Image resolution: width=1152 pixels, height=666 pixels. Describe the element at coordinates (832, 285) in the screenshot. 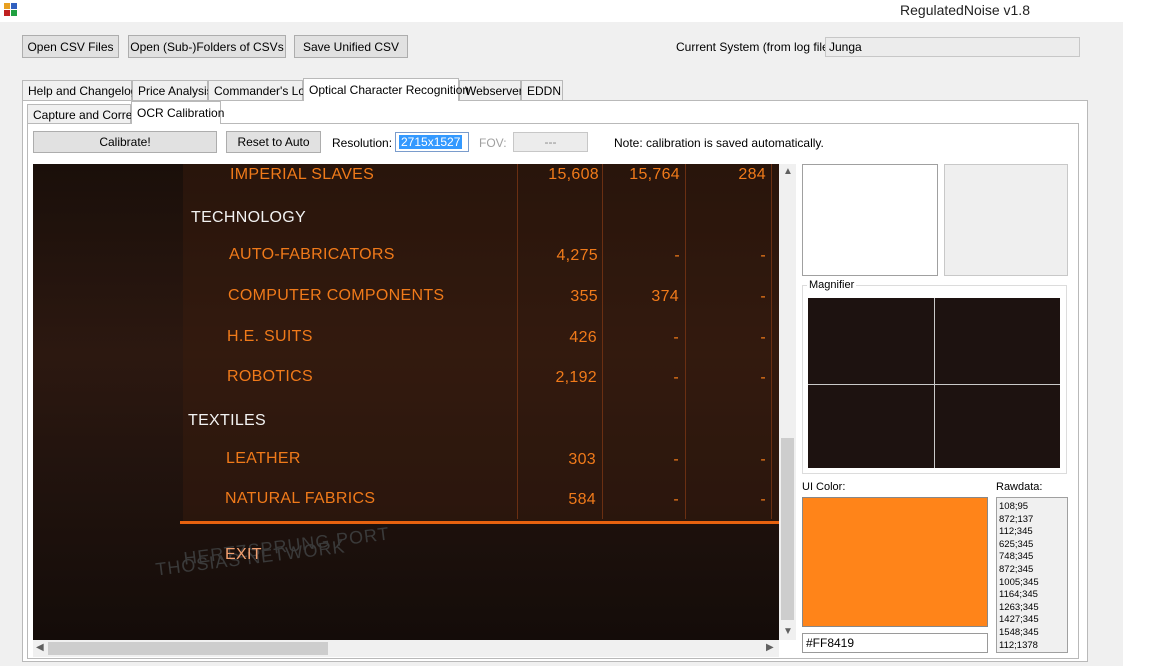

I see `magnifier-label: Magnifier` at that location.